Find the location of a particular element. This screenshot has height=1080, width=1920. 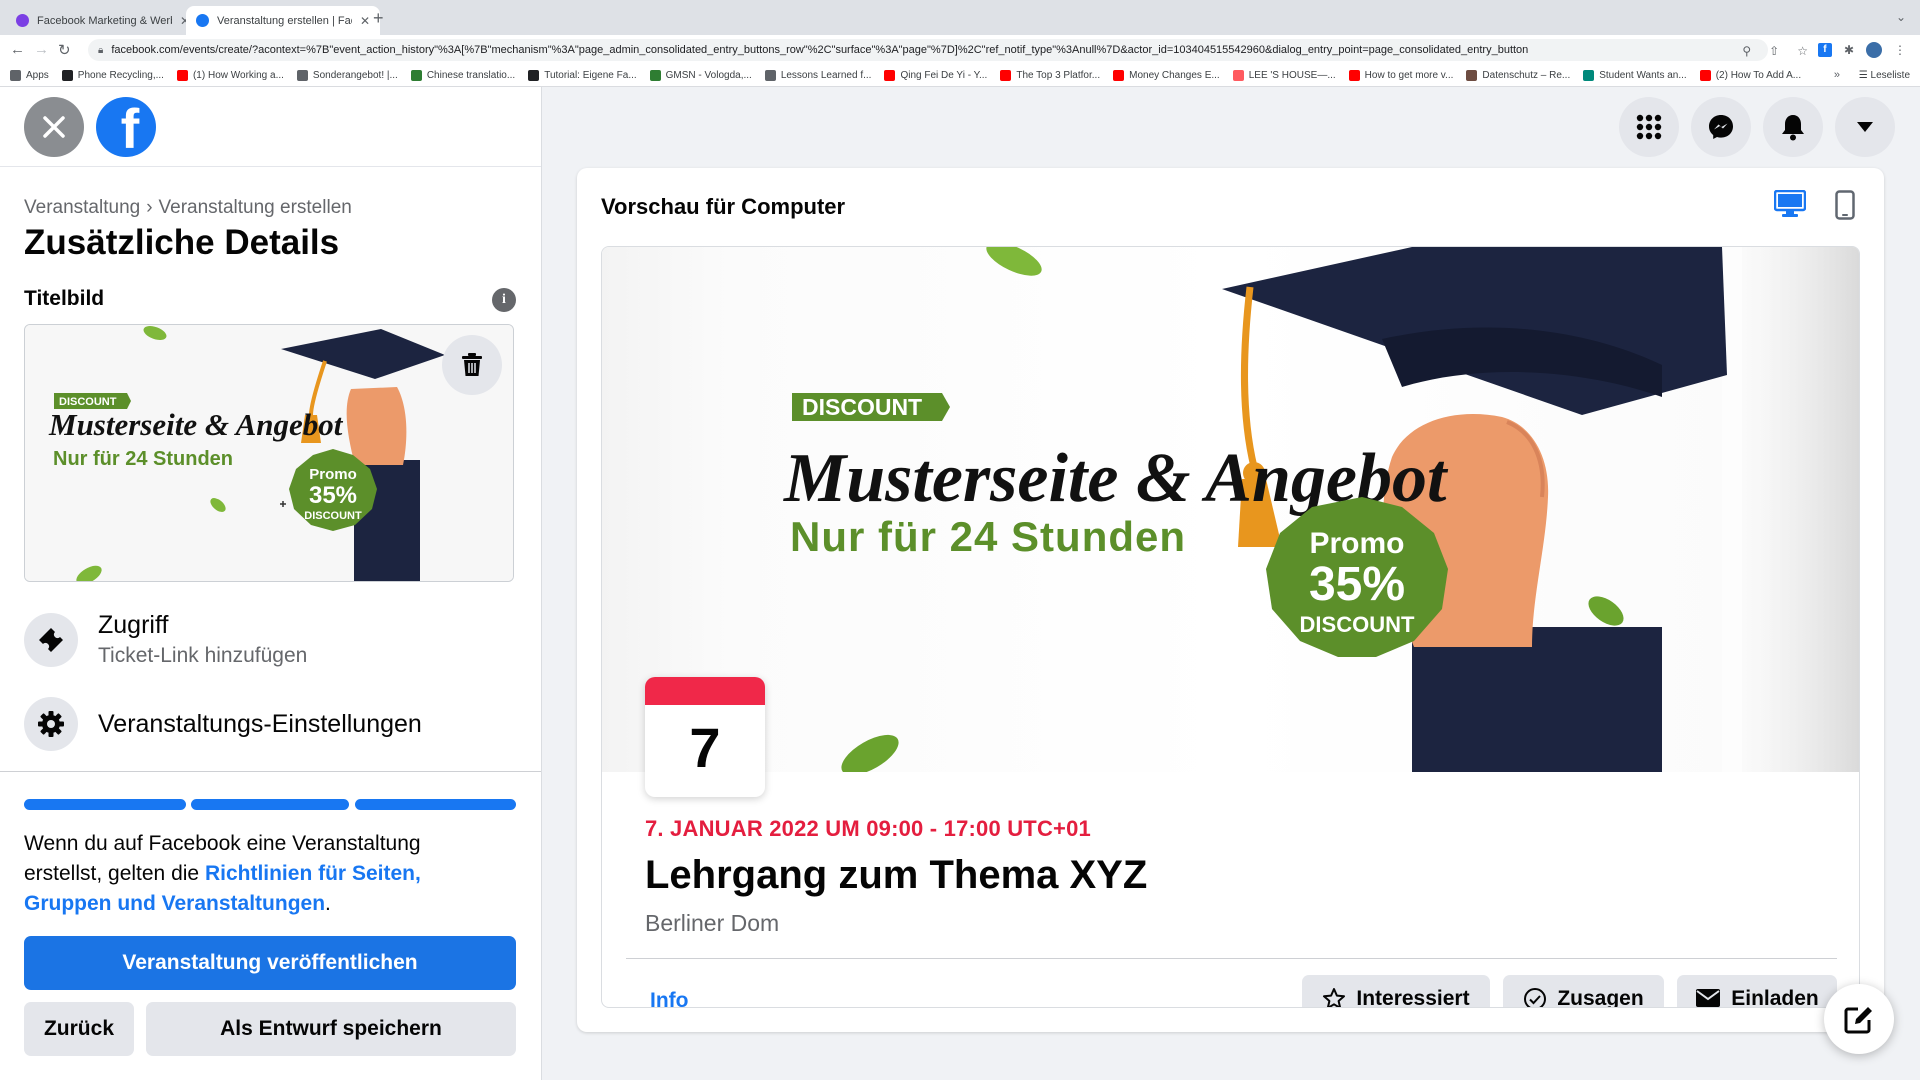

tab-title: Facebook Marketing & Werbea is located at coordinates (104, 20).